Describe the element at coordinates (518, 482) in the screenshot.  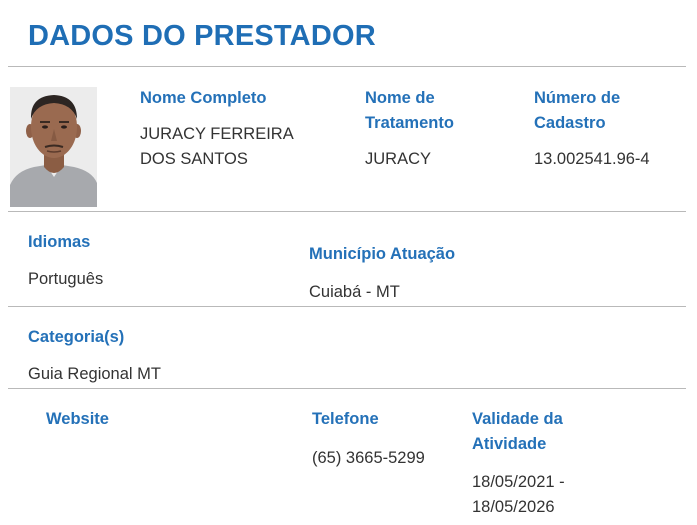
I see `validade-value-line1: 18/05/2021 -` at that location.